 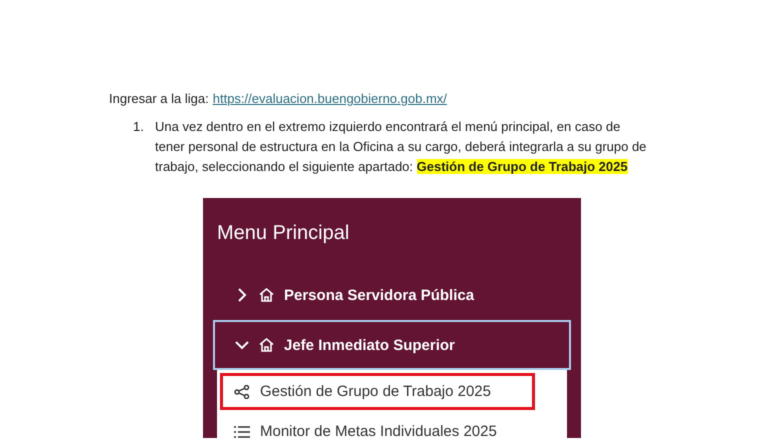 I want to click on website-link: https://evaluacion.buengobierno.gob.mx/, so click(x=329, y=99).